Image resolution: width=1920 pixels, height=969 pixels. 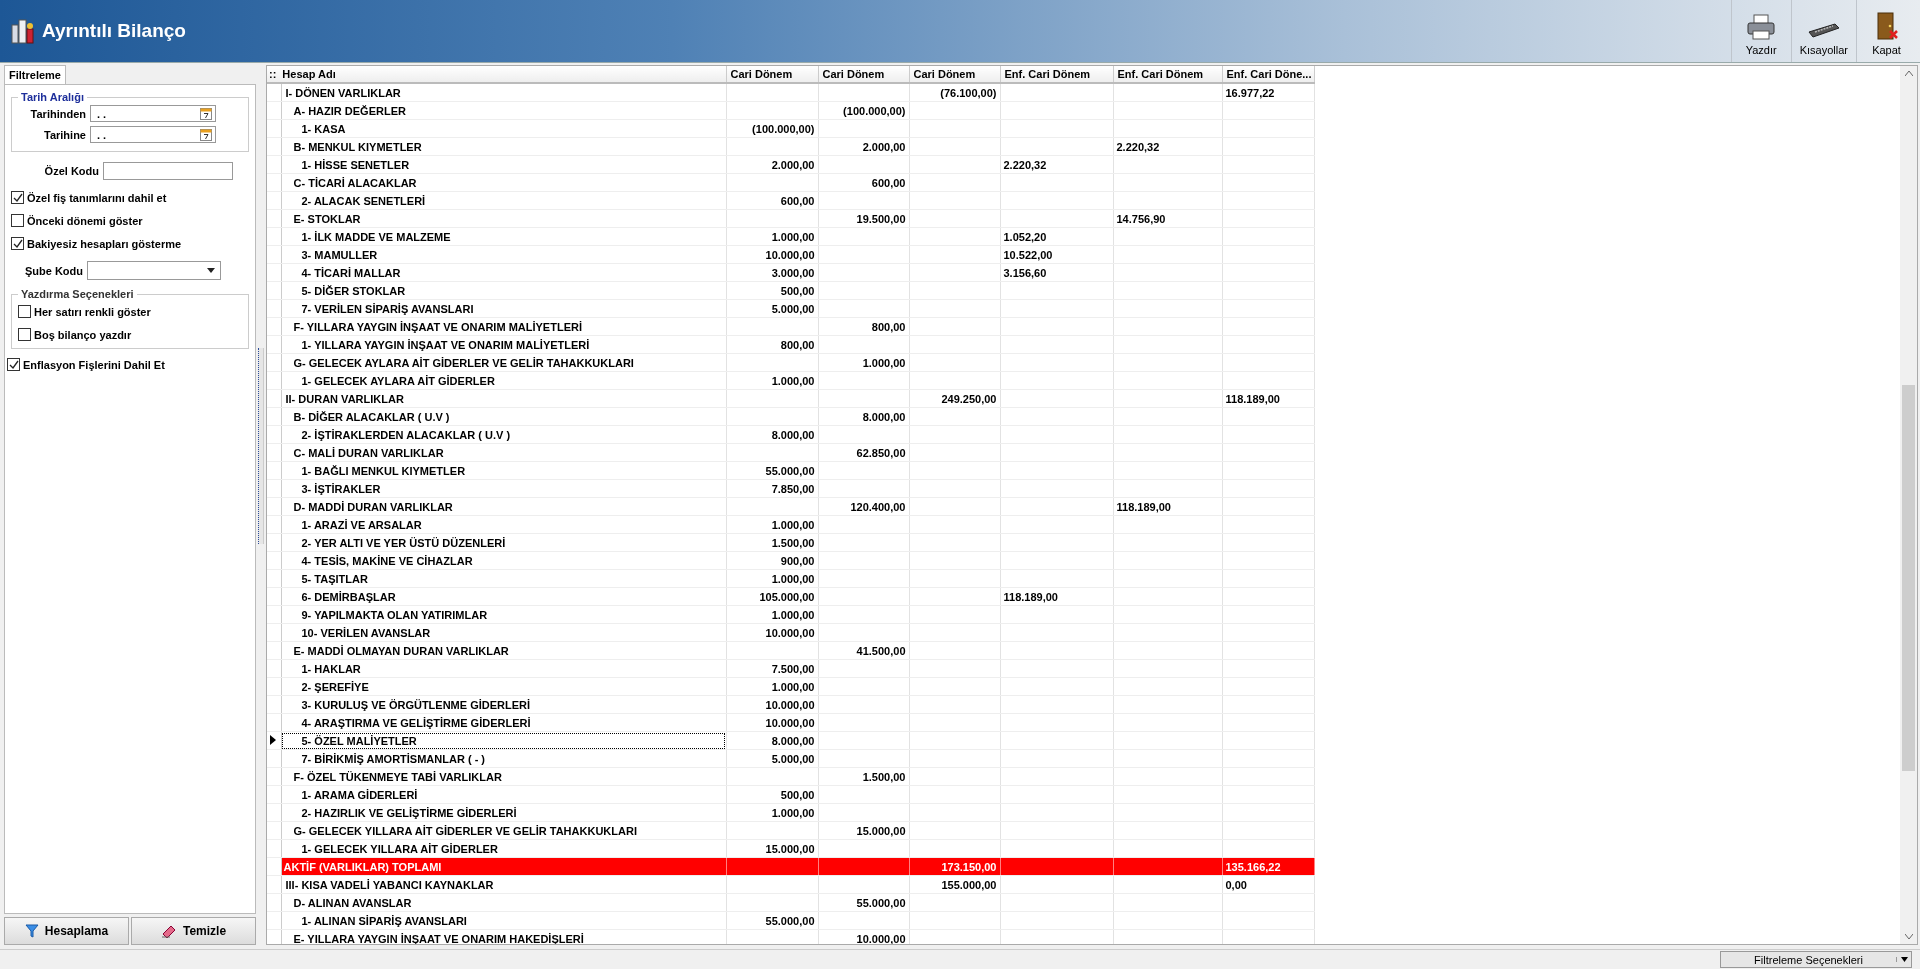 I want to click on account-name: 5- ÖZEL MALİYETLER, so click(x=359, y=740).